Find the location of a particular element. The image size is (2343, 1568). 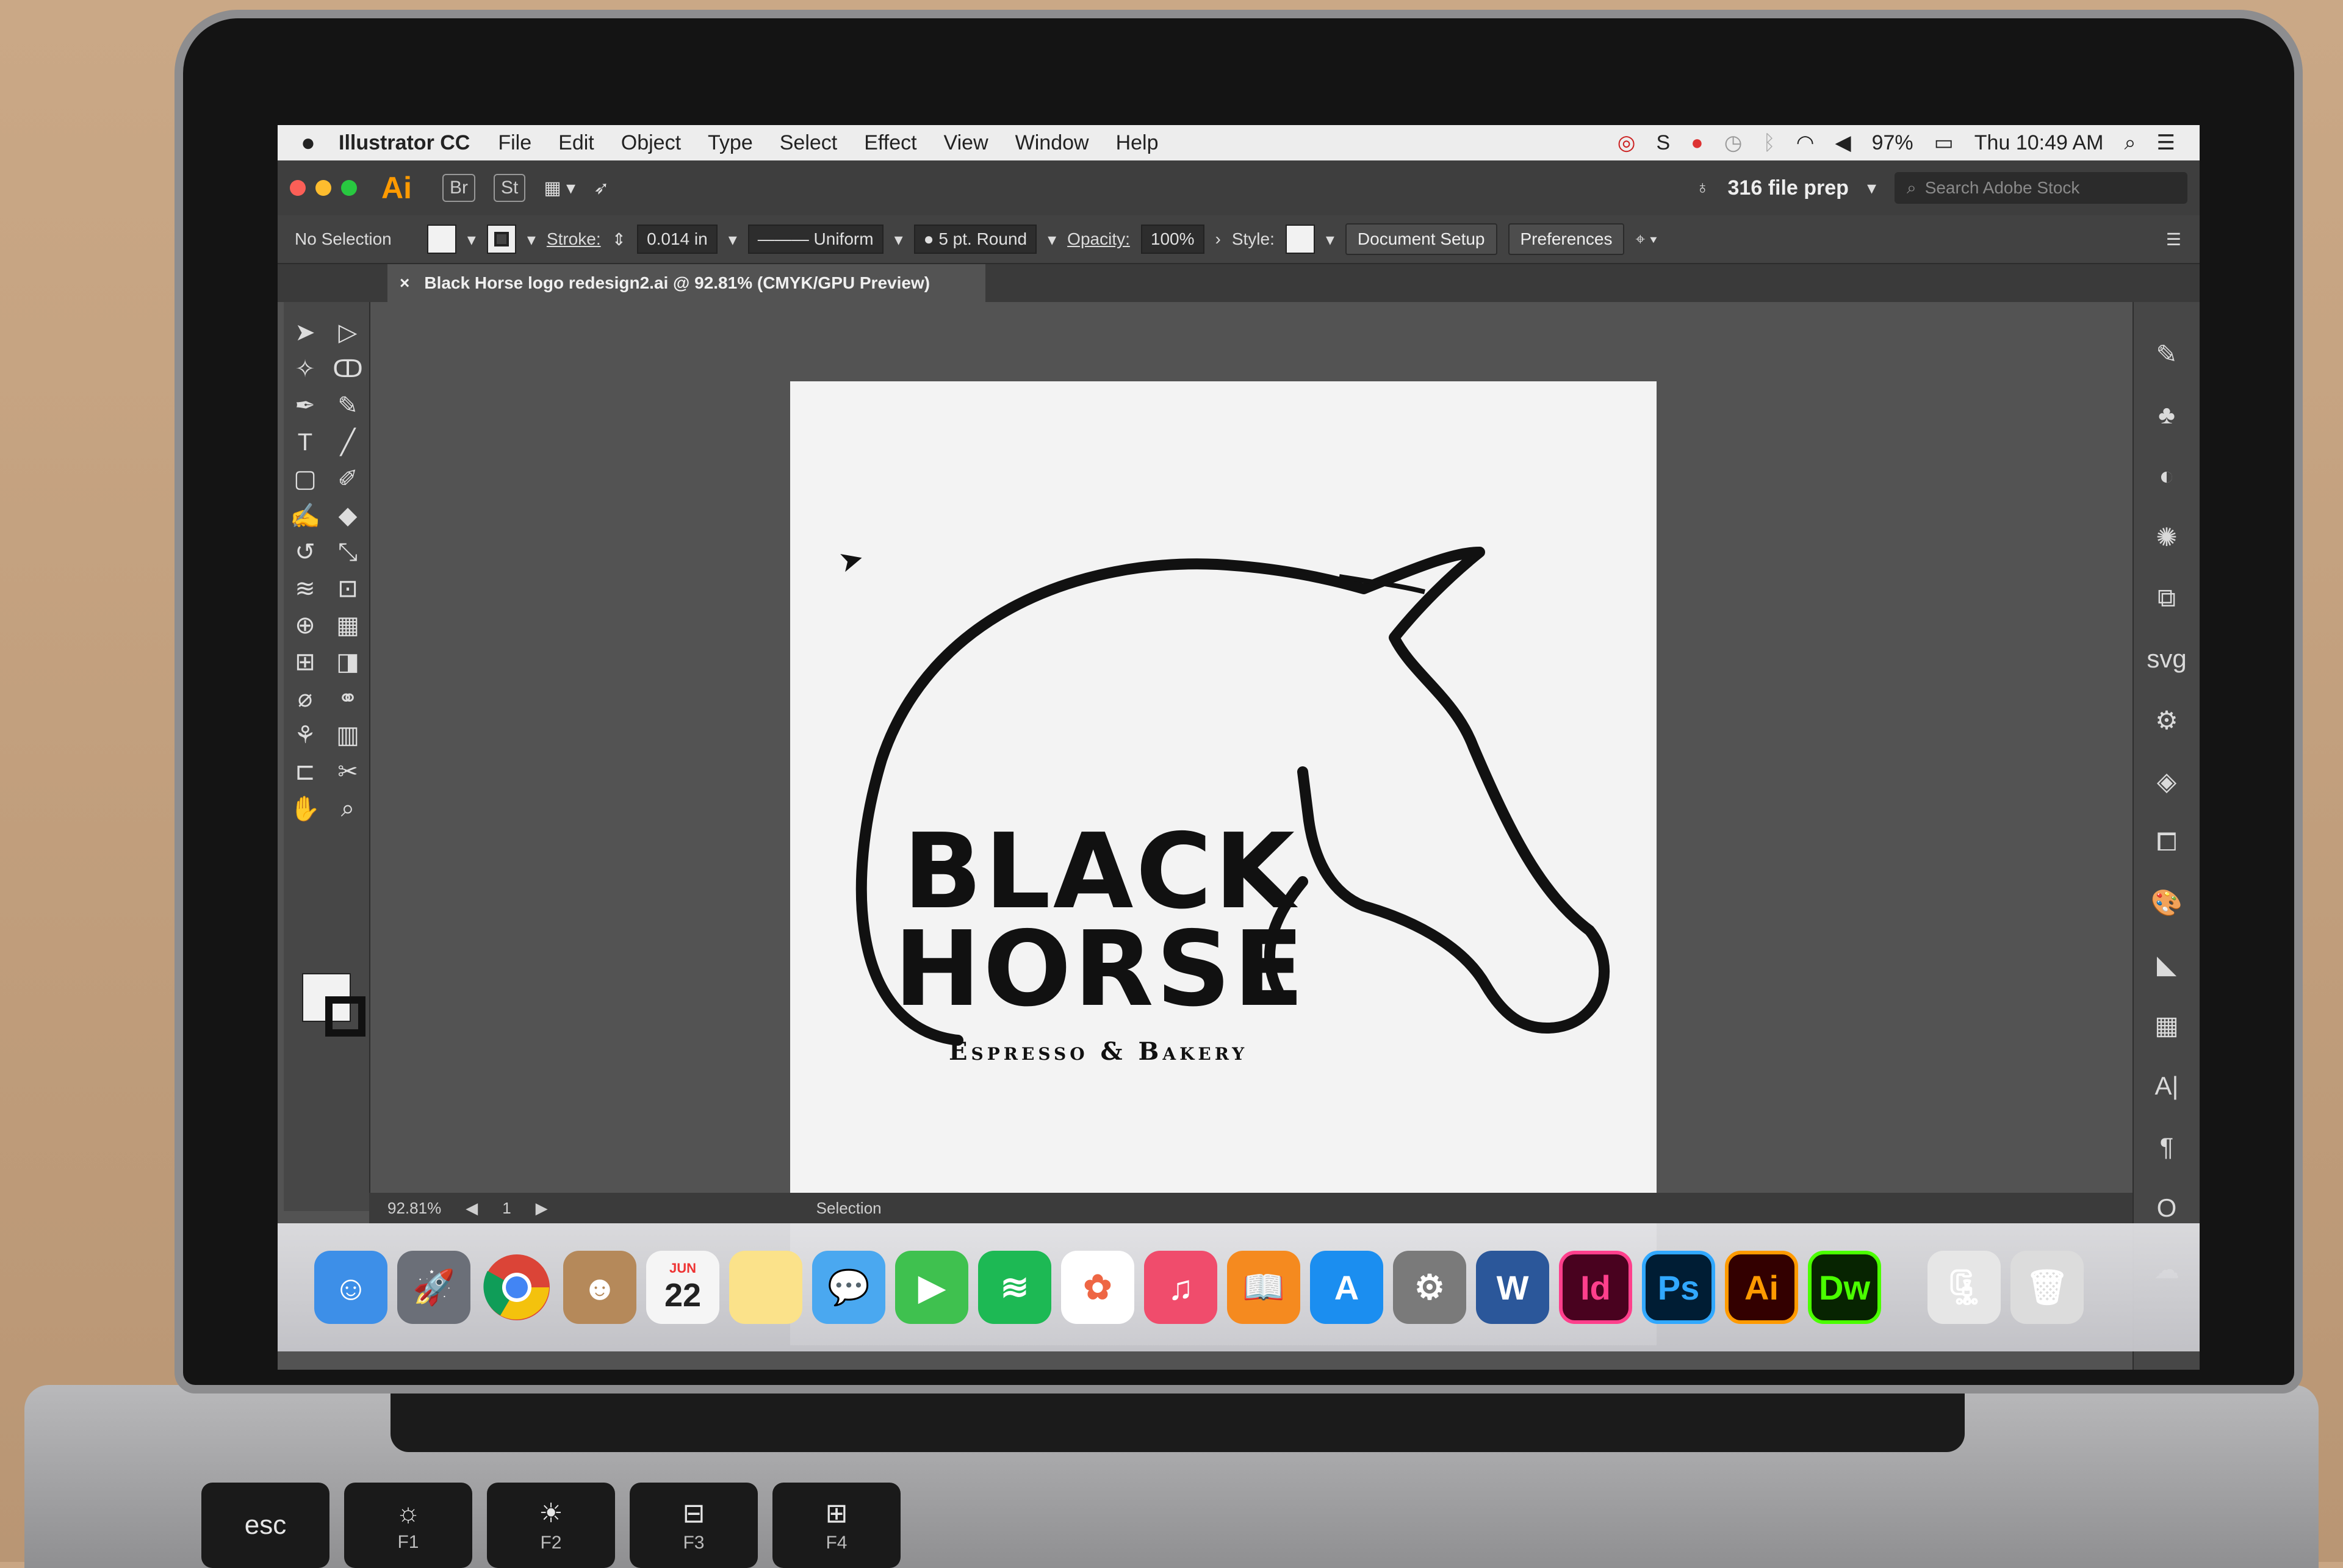

appearance-panel-icon: ◐ is located at coordinates (2166, 476).